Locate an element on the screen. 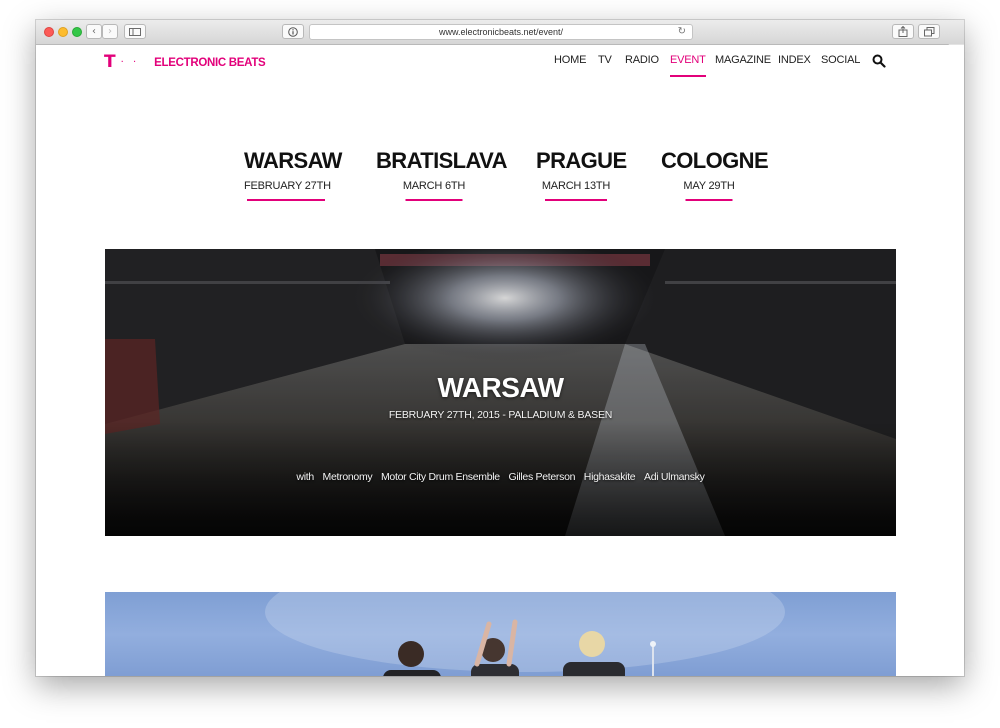  nav-item-home: HOME is located at coordinates (570, 60).